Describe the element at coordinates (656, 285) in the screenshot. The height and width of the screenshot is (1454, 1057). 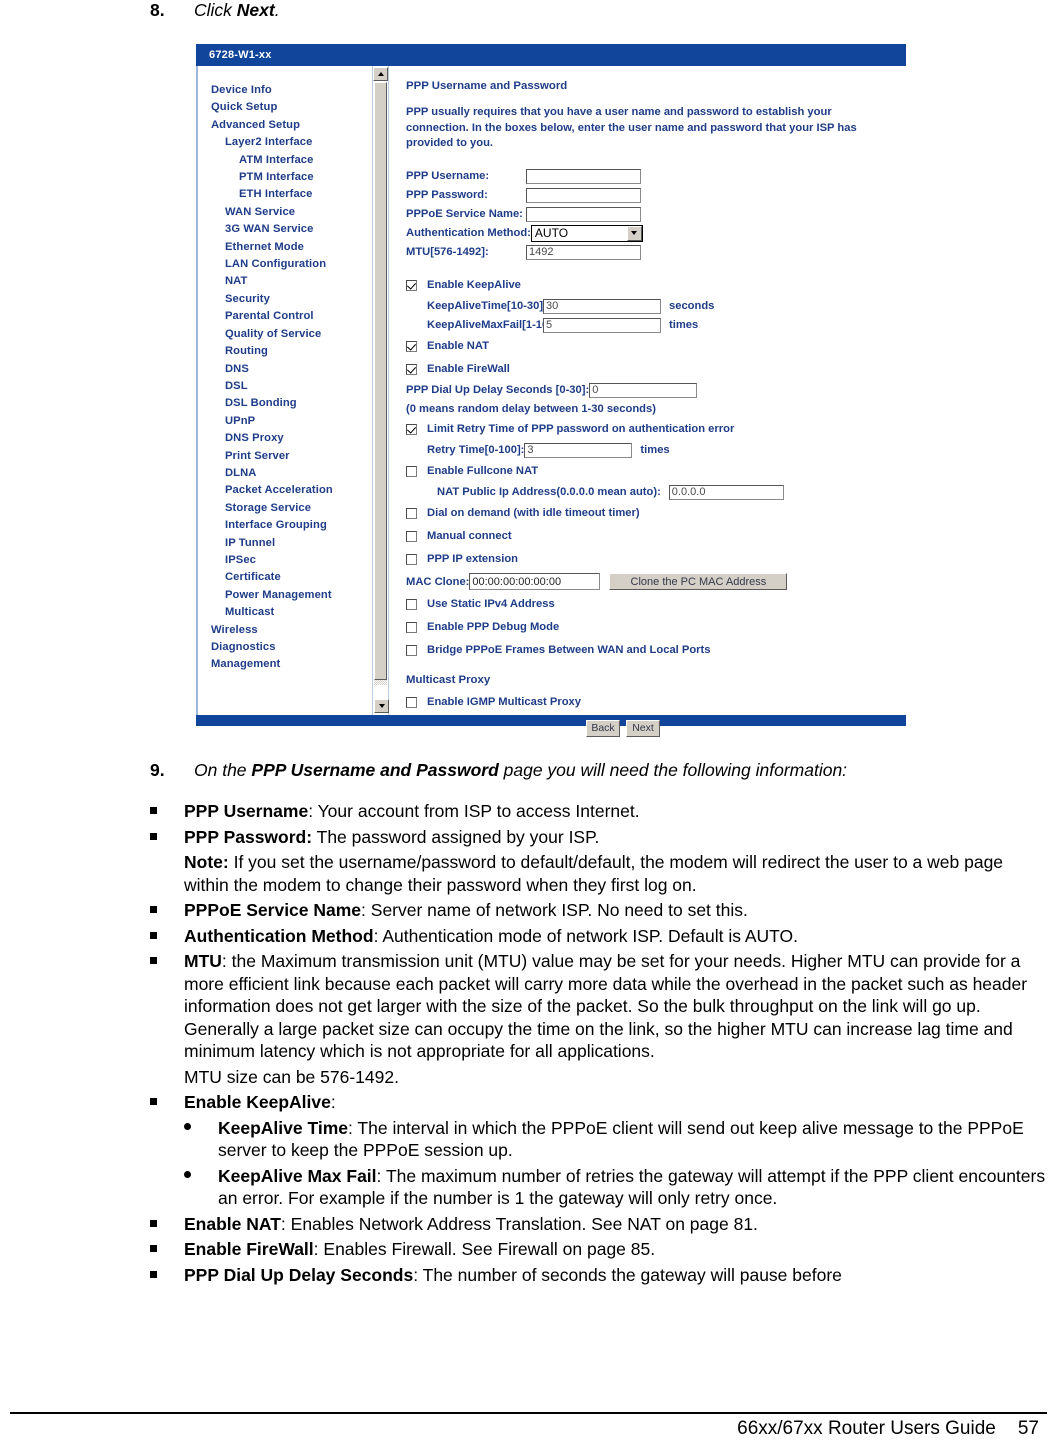
I see `enable-keepalive-row: Enable KeepAlive` at that location.